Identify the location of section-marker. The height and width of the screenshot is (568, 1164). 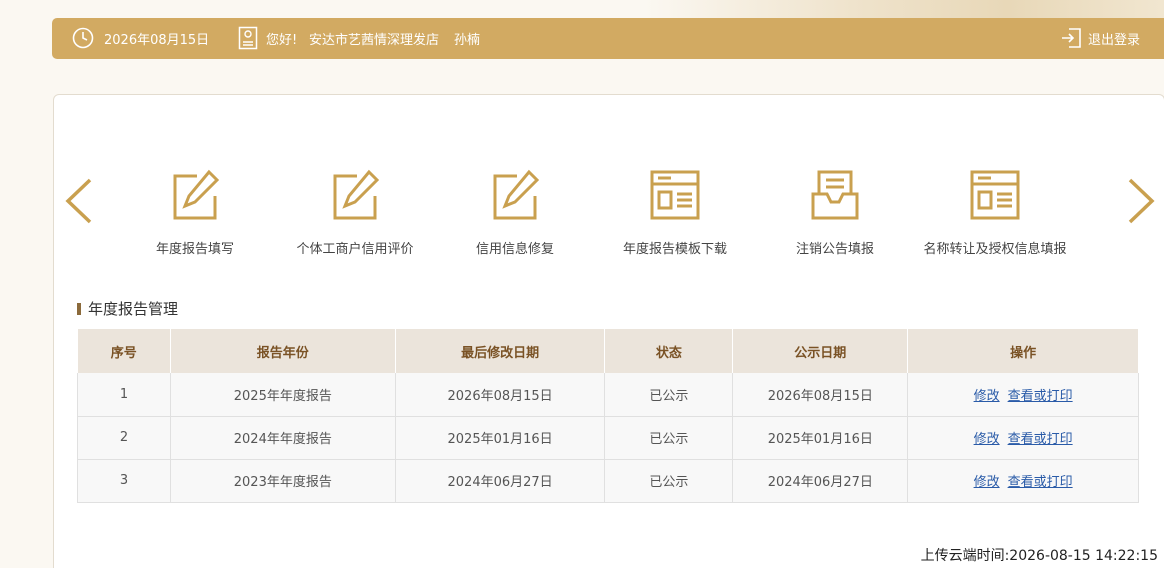
(79, 308).